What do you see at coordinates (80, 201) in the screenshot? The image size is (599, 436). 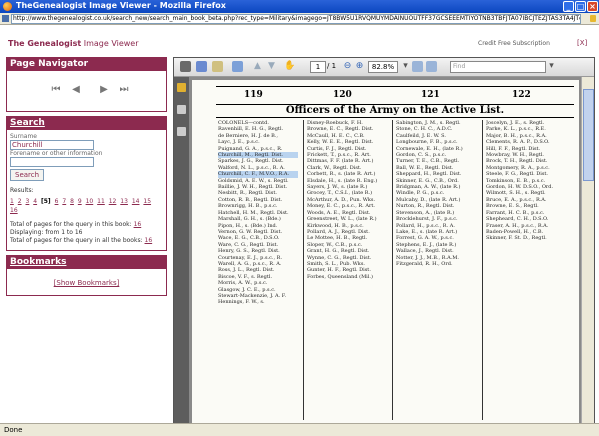 I see `result-page-link: 9` at bounding box center [80, 201].